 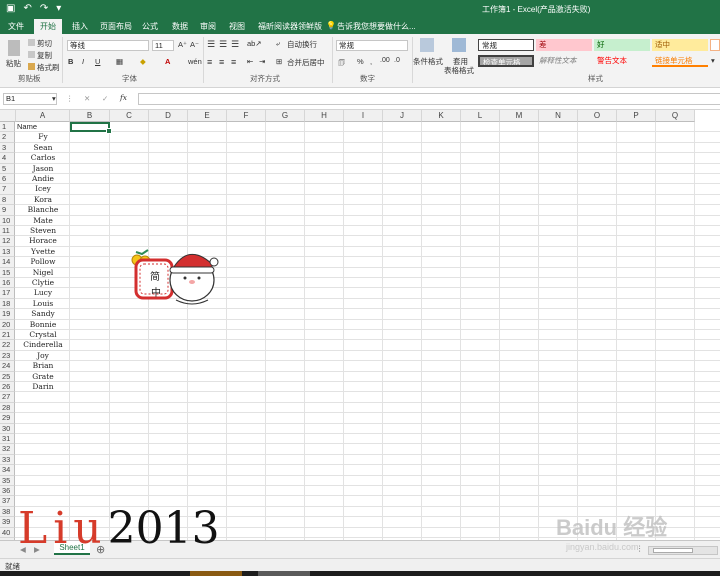 I want to click on row-header: 12, so click(x=7, y=241).